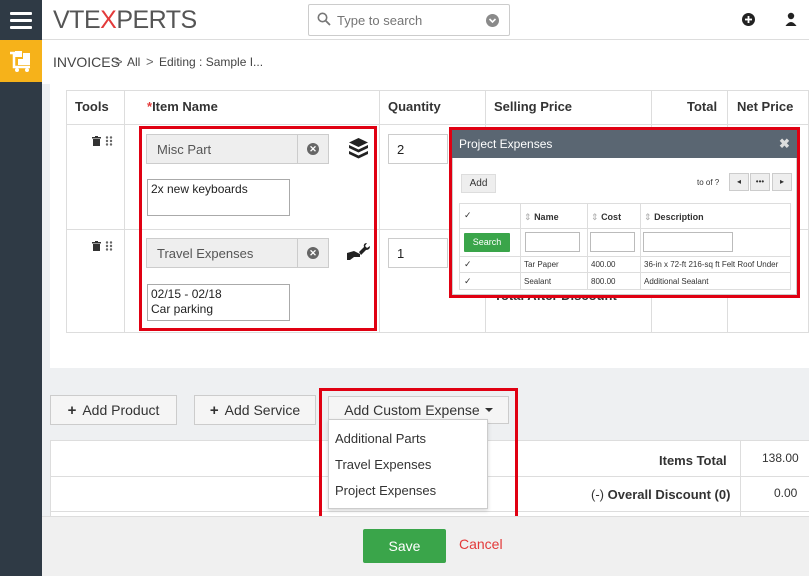 Image resolution: width=809 pixels, height=576 pixels. What do you see at coordinates (693, 460) in the screenshot?
I see `items-total-label: Items Total` at bounding box center [693, 460].